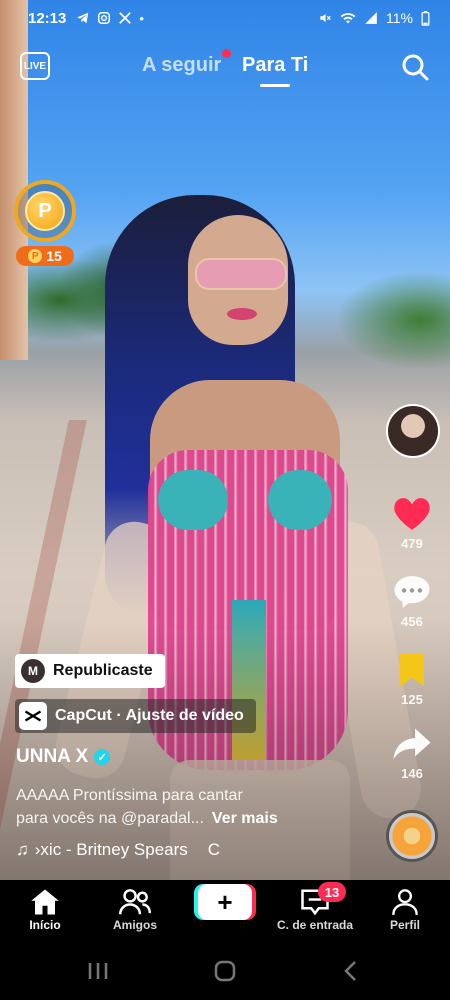  I want to click on back-icon, so click(350, 971).